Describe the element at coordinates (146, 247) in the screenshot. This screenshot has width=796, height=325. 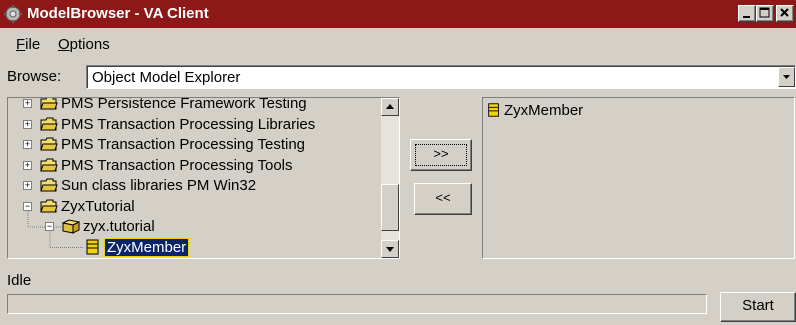
I see `tree-item-label: ZyxMember` at that location.